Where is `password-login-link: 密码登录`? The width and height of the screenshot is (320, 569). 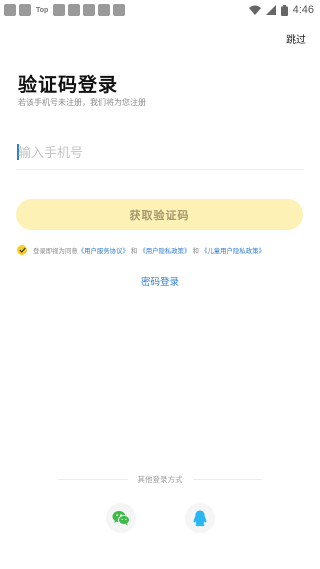 password-login-link: 密码登录 is located at coordinates (160, 281).